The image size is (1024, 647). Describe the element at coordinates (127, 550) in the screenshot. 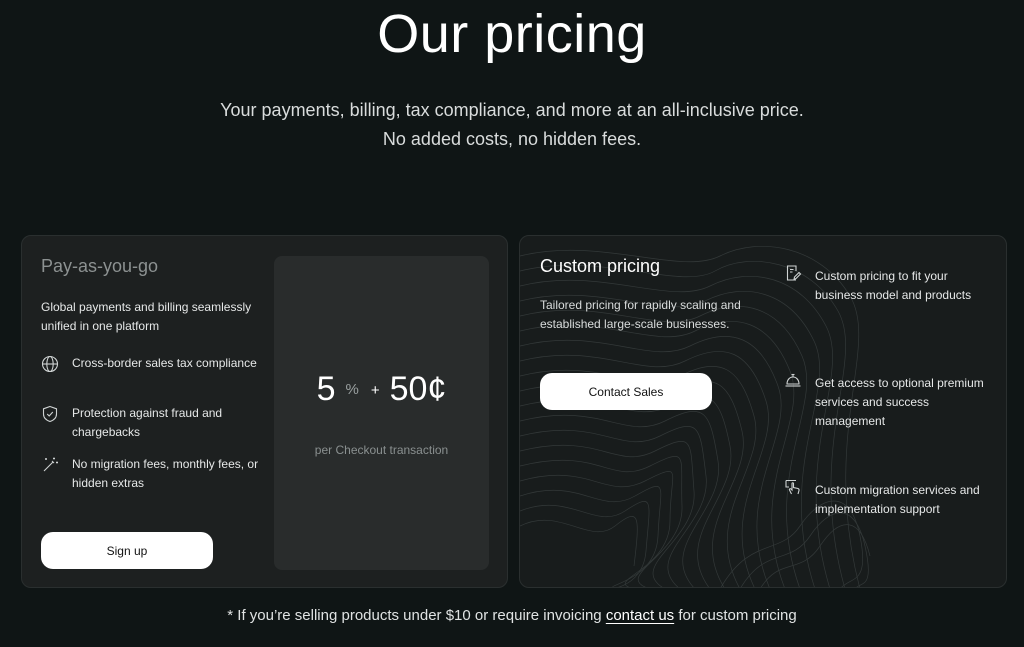

I see `sign-up-button: Sign up` at that location.